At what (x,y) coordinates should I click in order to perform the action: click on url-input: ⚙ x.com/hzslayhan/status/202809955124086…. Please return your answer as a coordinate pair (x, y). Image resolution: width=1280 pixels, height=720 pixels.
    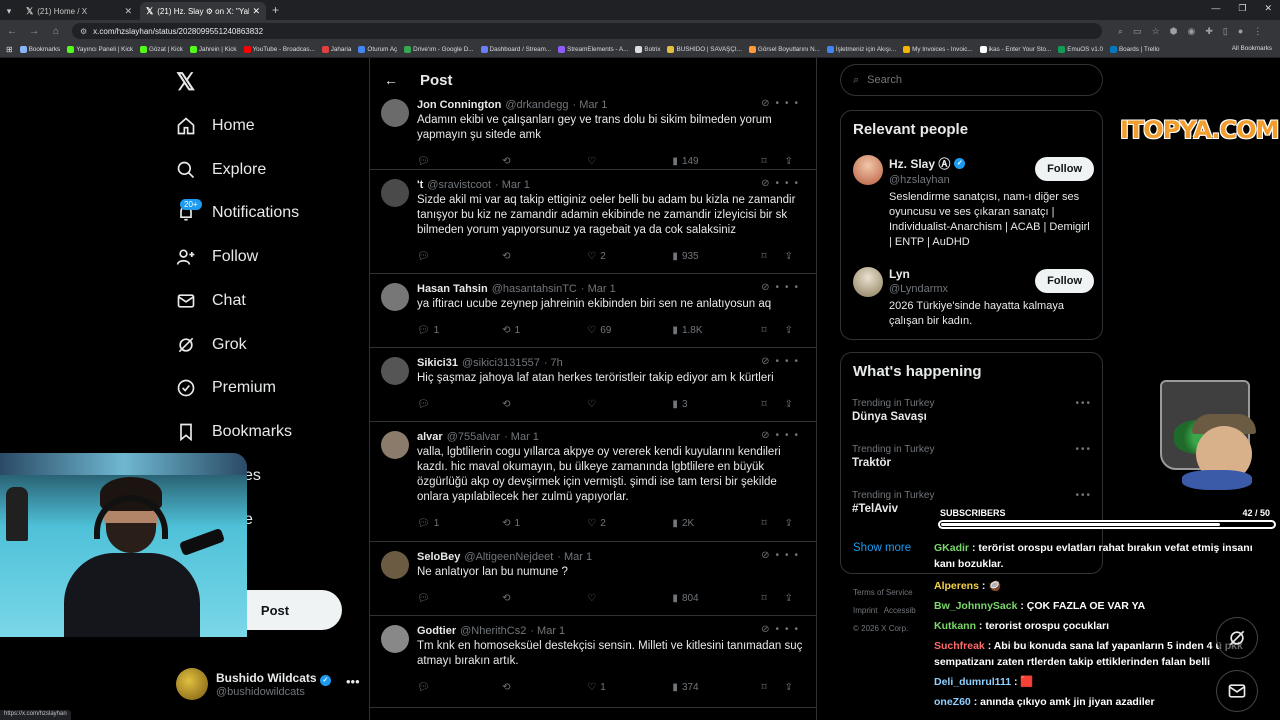
    Looking at the image, I should click on (587, 31).